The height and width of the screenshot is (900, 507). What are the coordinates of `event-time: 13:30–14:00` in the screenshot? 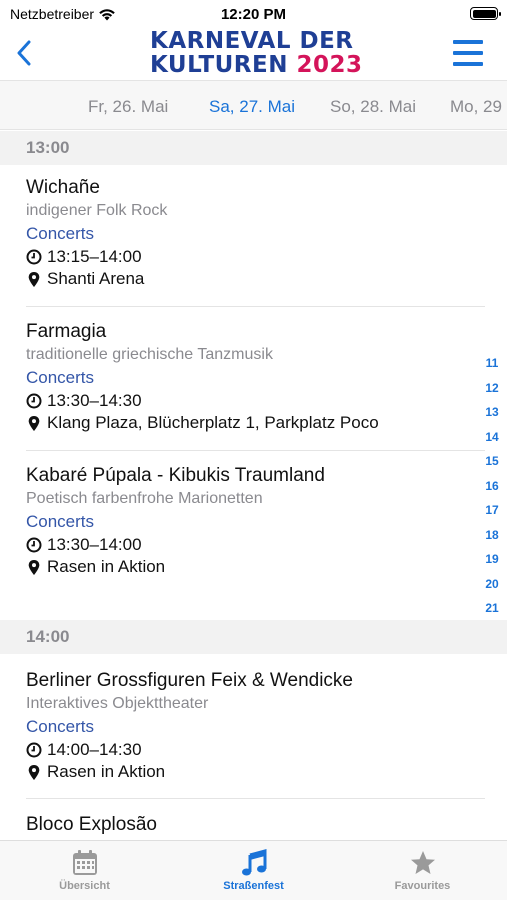 It's located at (94, 544).